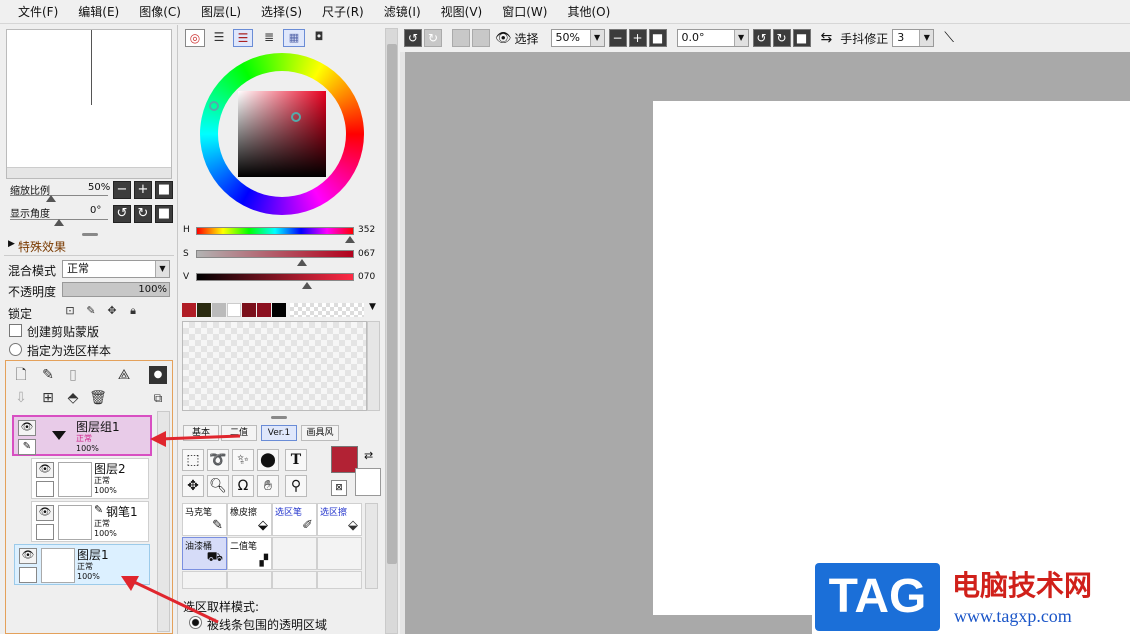  Describe the element at coordinates (275, 231) in the screenshot. I see `h-slider` at that location.